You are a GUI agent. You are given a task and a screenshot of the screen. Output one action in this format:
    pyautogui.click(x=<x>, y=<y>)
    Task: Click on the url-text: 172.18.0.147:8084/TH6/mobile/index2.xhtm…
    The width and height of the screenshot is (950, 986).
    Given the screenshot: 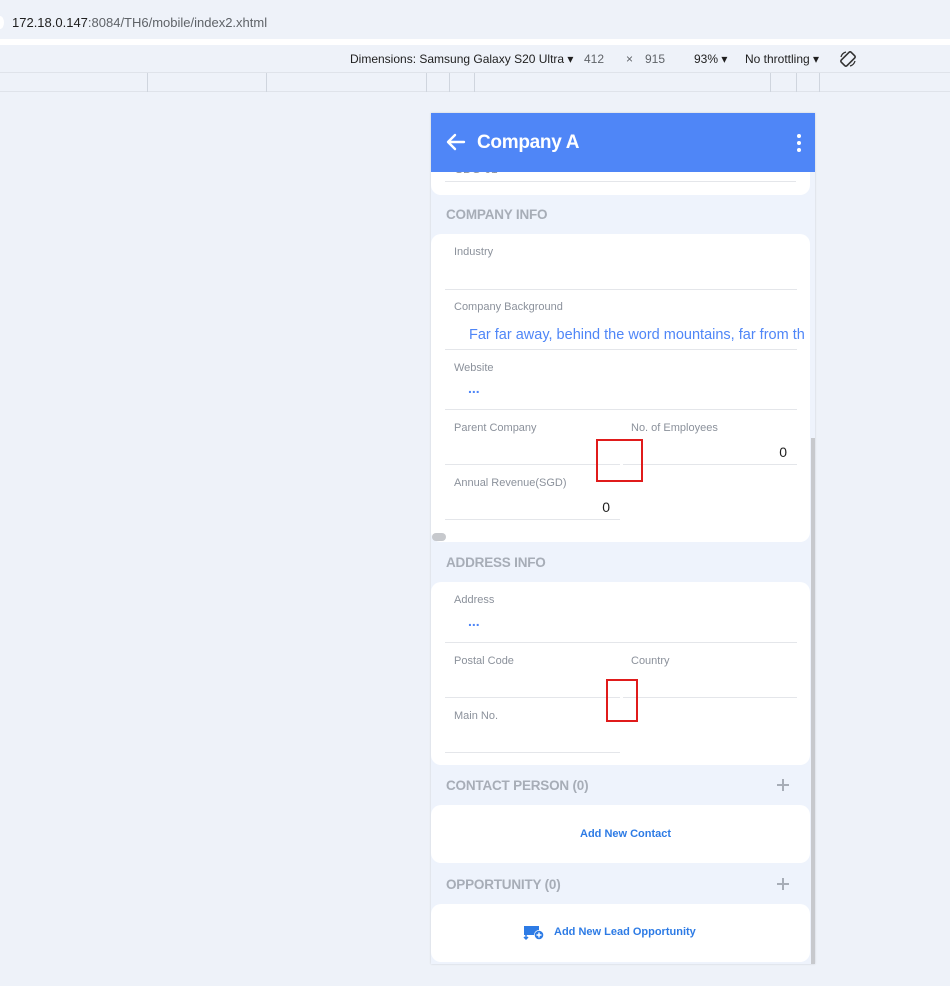 What is the action you would take?
    pyautogui.click(x=139, y=22)
    